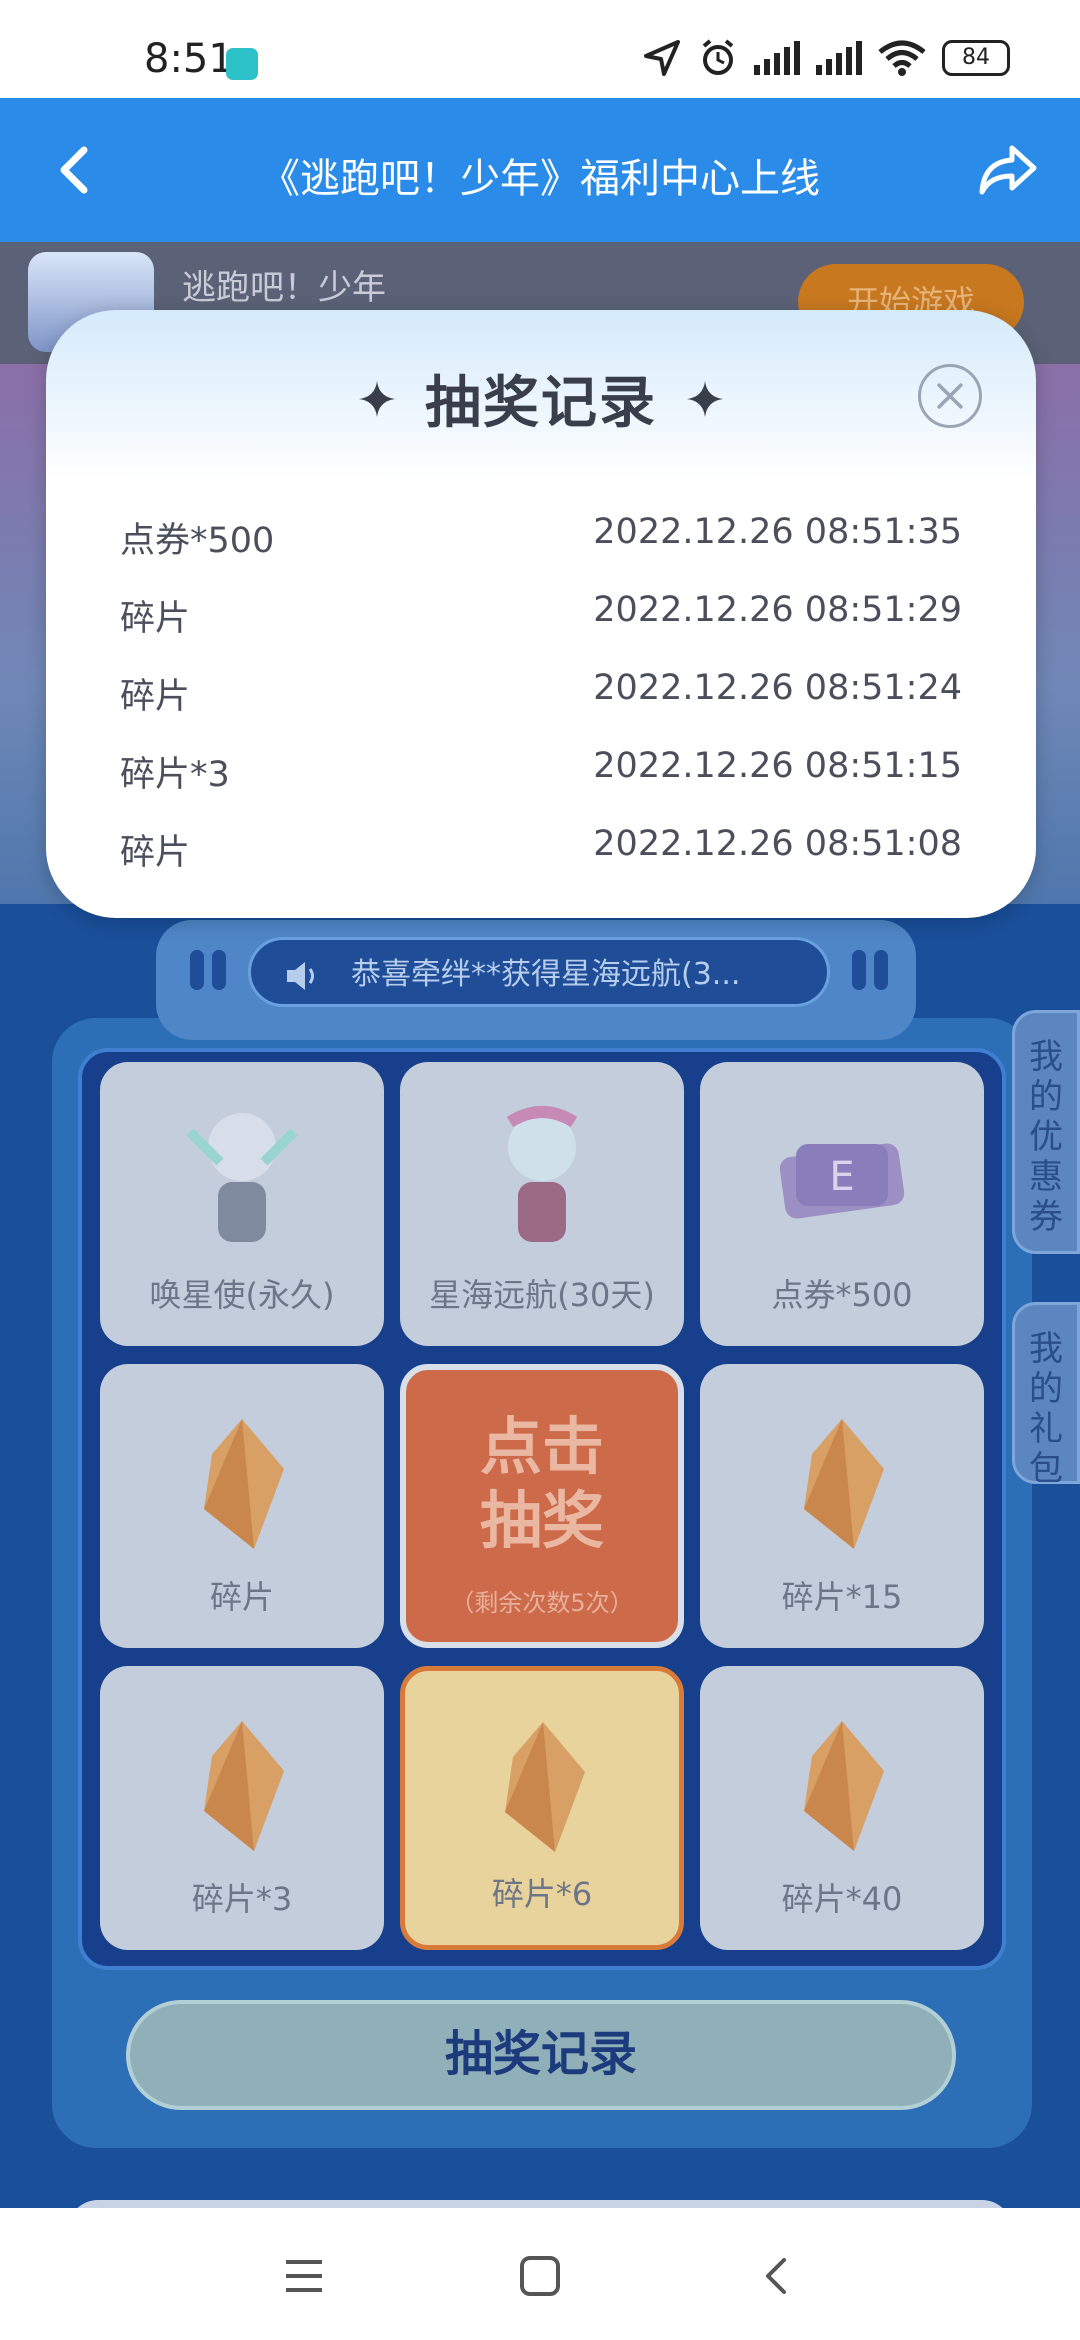 Image resolution: width=1080 pixels, height=2340 pixels. I want to click on my-gifts-tab: 我的礼包, so click(1046, 1395).